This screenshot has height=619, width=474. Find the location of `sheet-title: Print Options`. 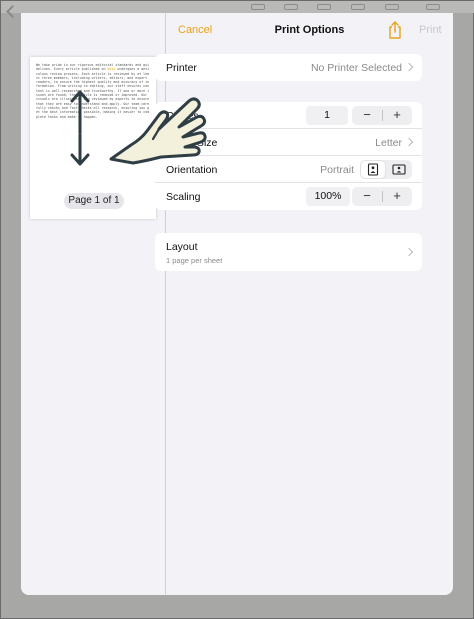

sheet-title: Print Options is located at coordinates (309, 30).